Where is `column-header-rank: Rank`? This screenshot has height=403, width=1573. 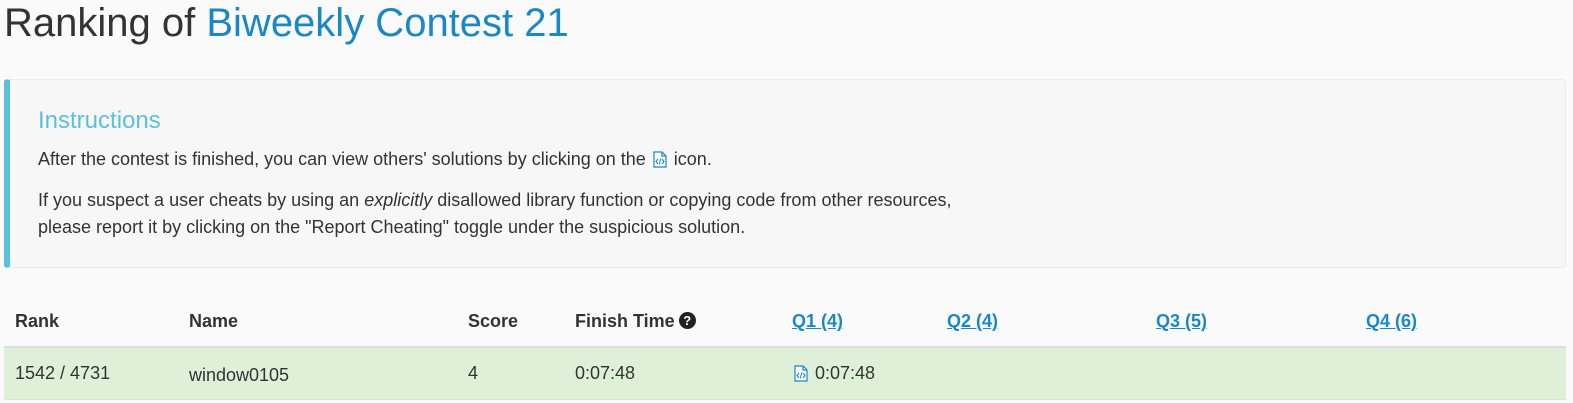 column-header-rank: Rank is located at coordinates (37, 321).